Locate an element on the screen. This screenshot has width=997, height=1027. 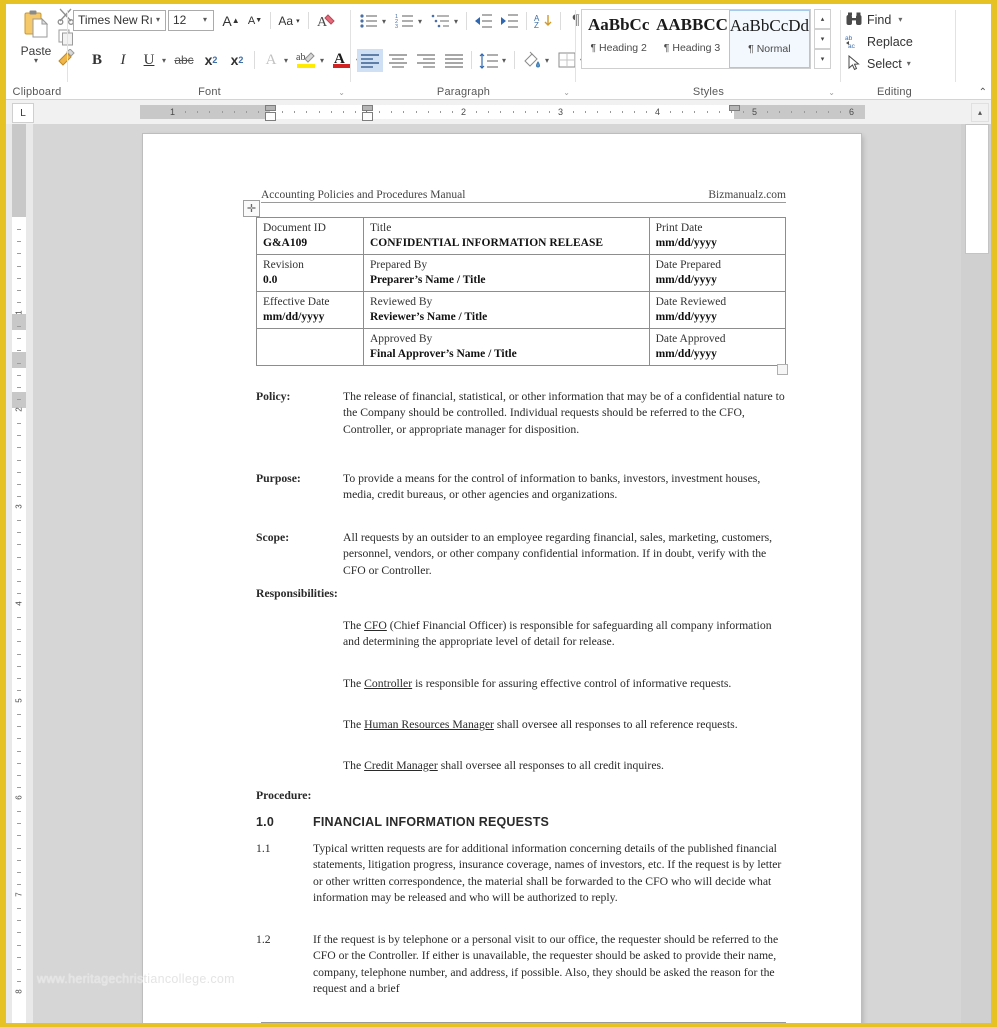
shrink-font-button: A ▼ is located at coordinates (255, 20).